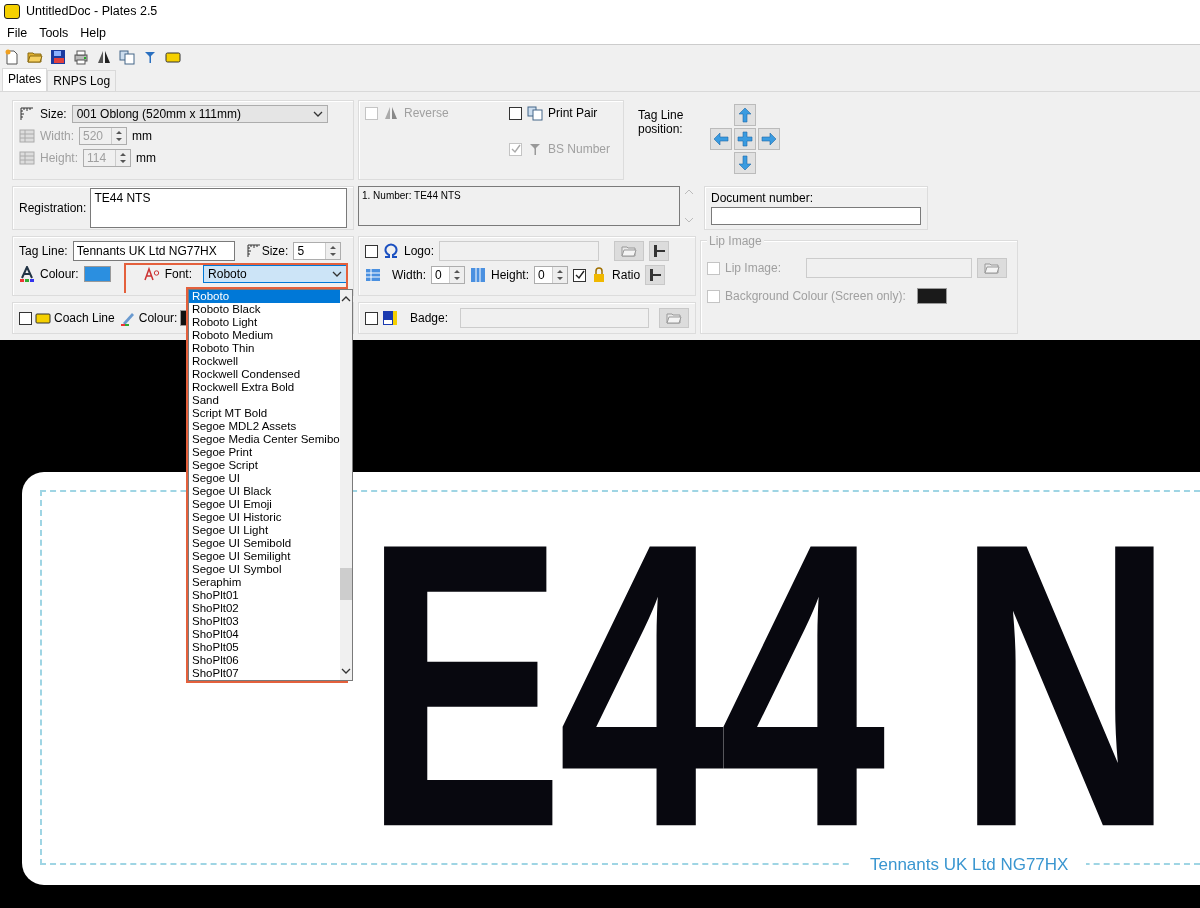 This screenshot has width=1200, height=908. Describe the element at coordinates (25, 79) in the screenshot. I see `tab: Plates` at that location.